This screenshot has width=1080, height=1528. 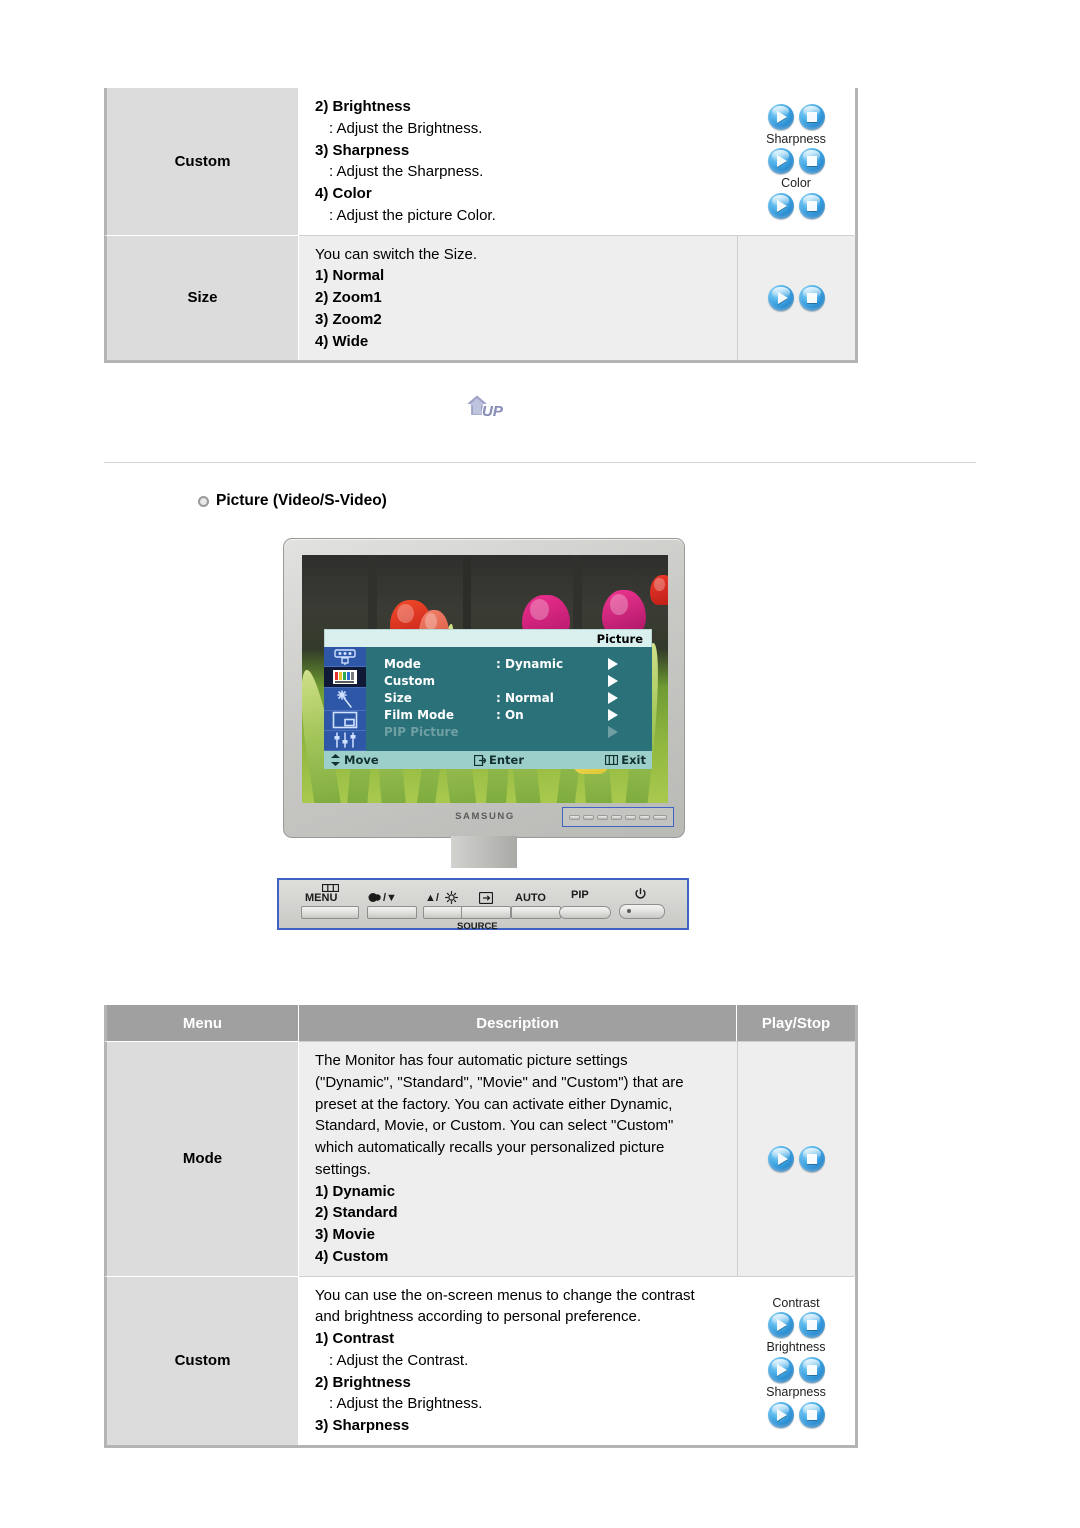 I want to click on down-button, so click(x=392, y=912).